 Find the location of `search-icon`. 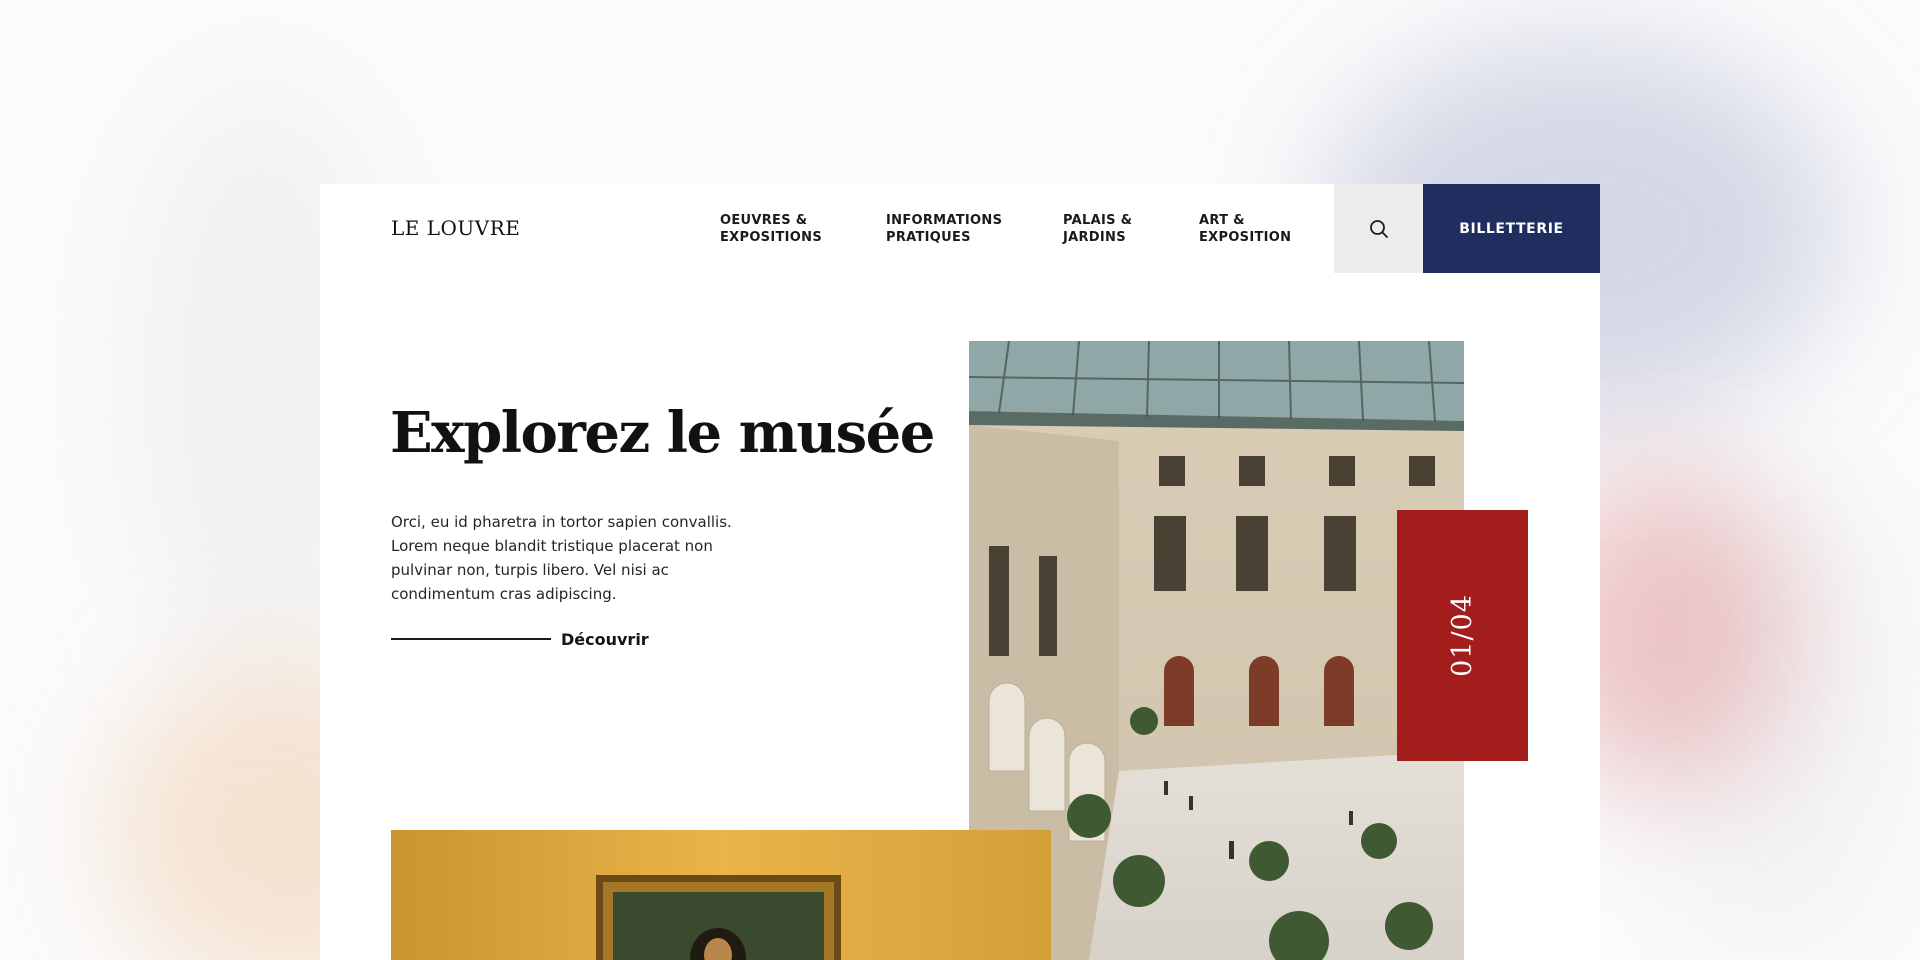

search-icon is located at coordinates (1378, 228).